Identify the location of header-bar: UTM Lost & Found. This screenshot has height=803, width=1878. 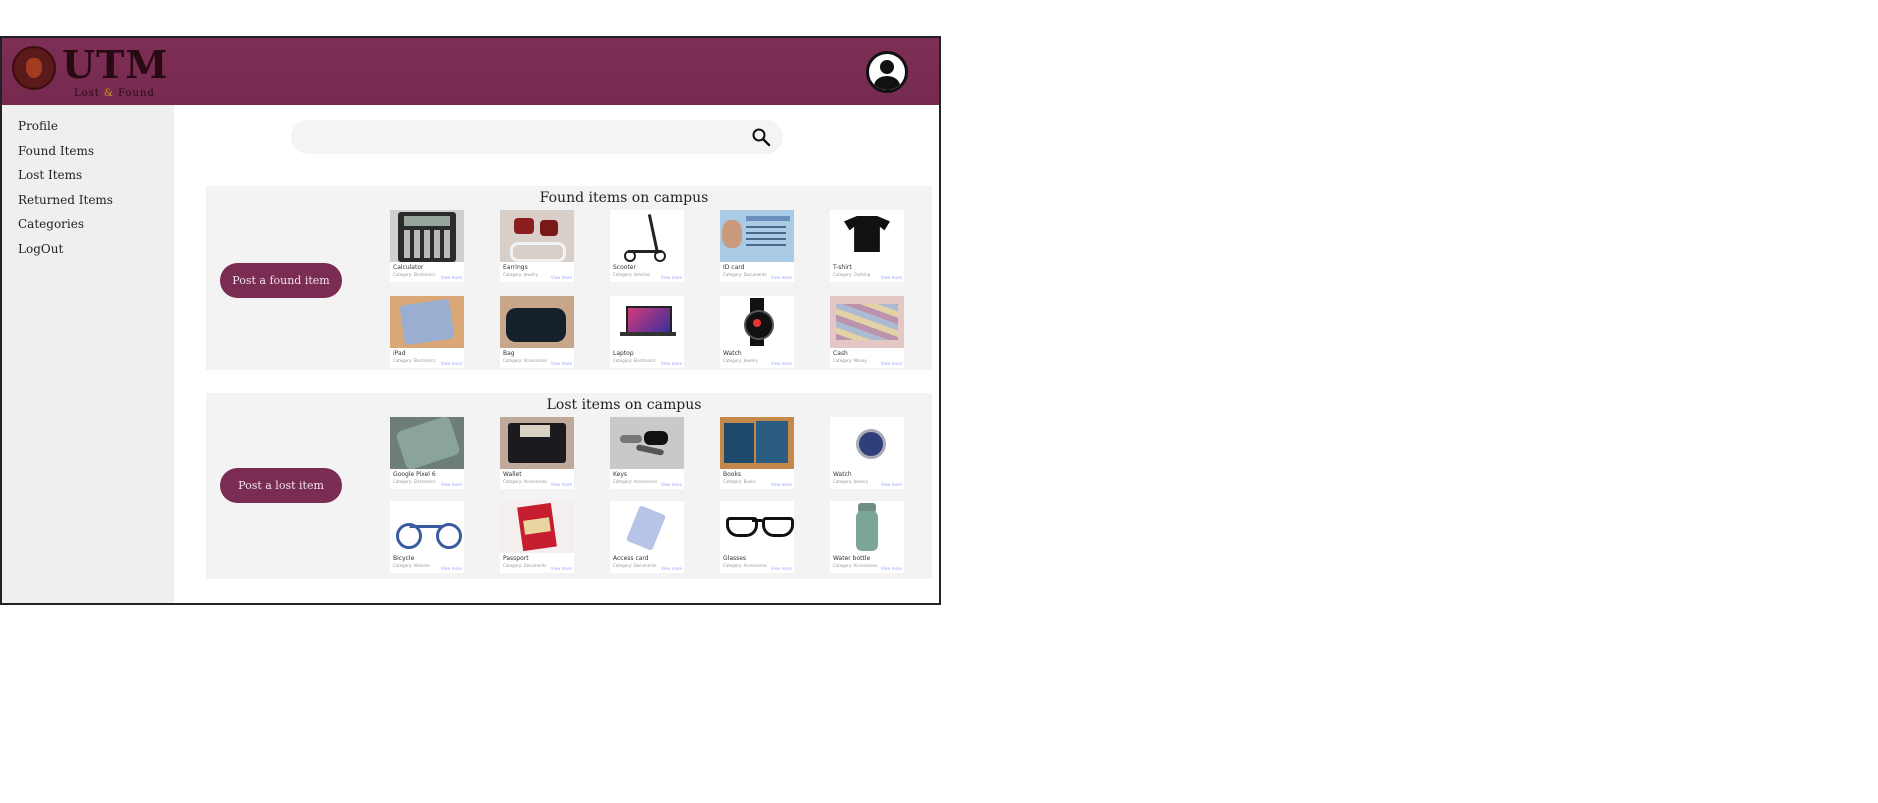
(470, 71).